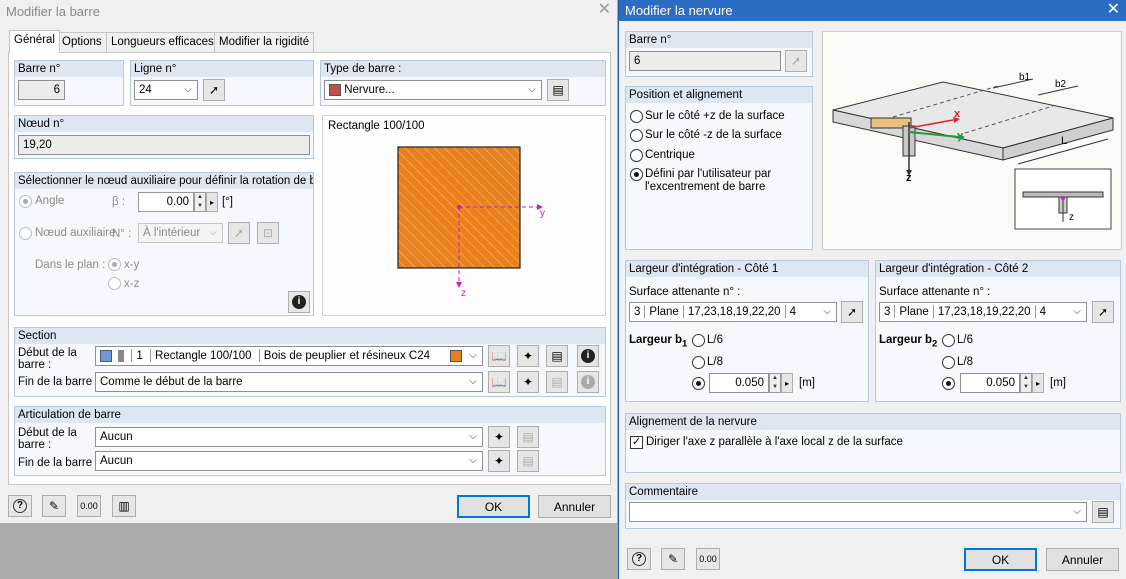 The image size is (1126, 579). I want to click on edit-icon: ▤, so click(557, 382).